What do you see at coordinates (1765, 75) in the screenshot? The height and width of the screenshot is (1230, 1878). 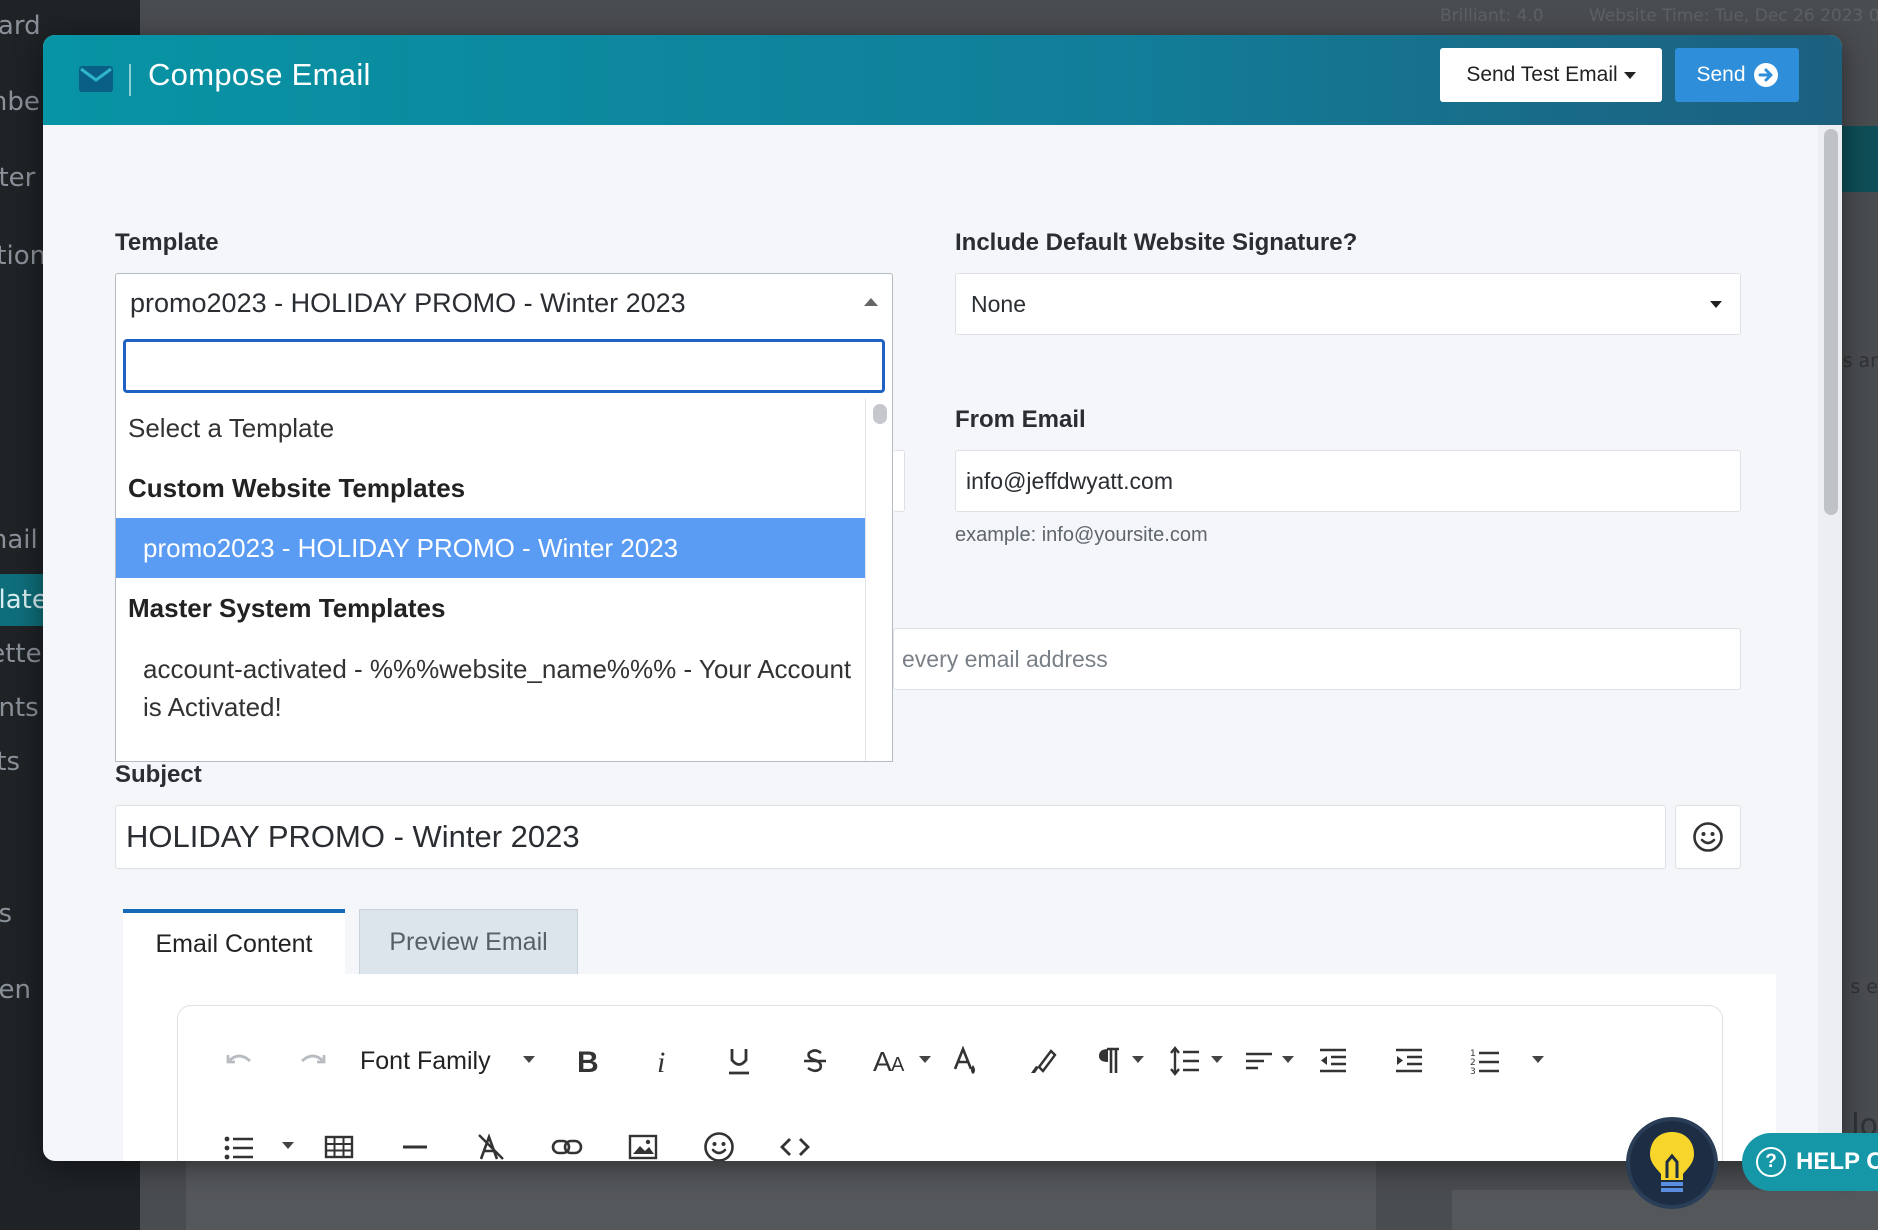 I see `arrow-right-circle-icon` at bounding box center [1765, 75].